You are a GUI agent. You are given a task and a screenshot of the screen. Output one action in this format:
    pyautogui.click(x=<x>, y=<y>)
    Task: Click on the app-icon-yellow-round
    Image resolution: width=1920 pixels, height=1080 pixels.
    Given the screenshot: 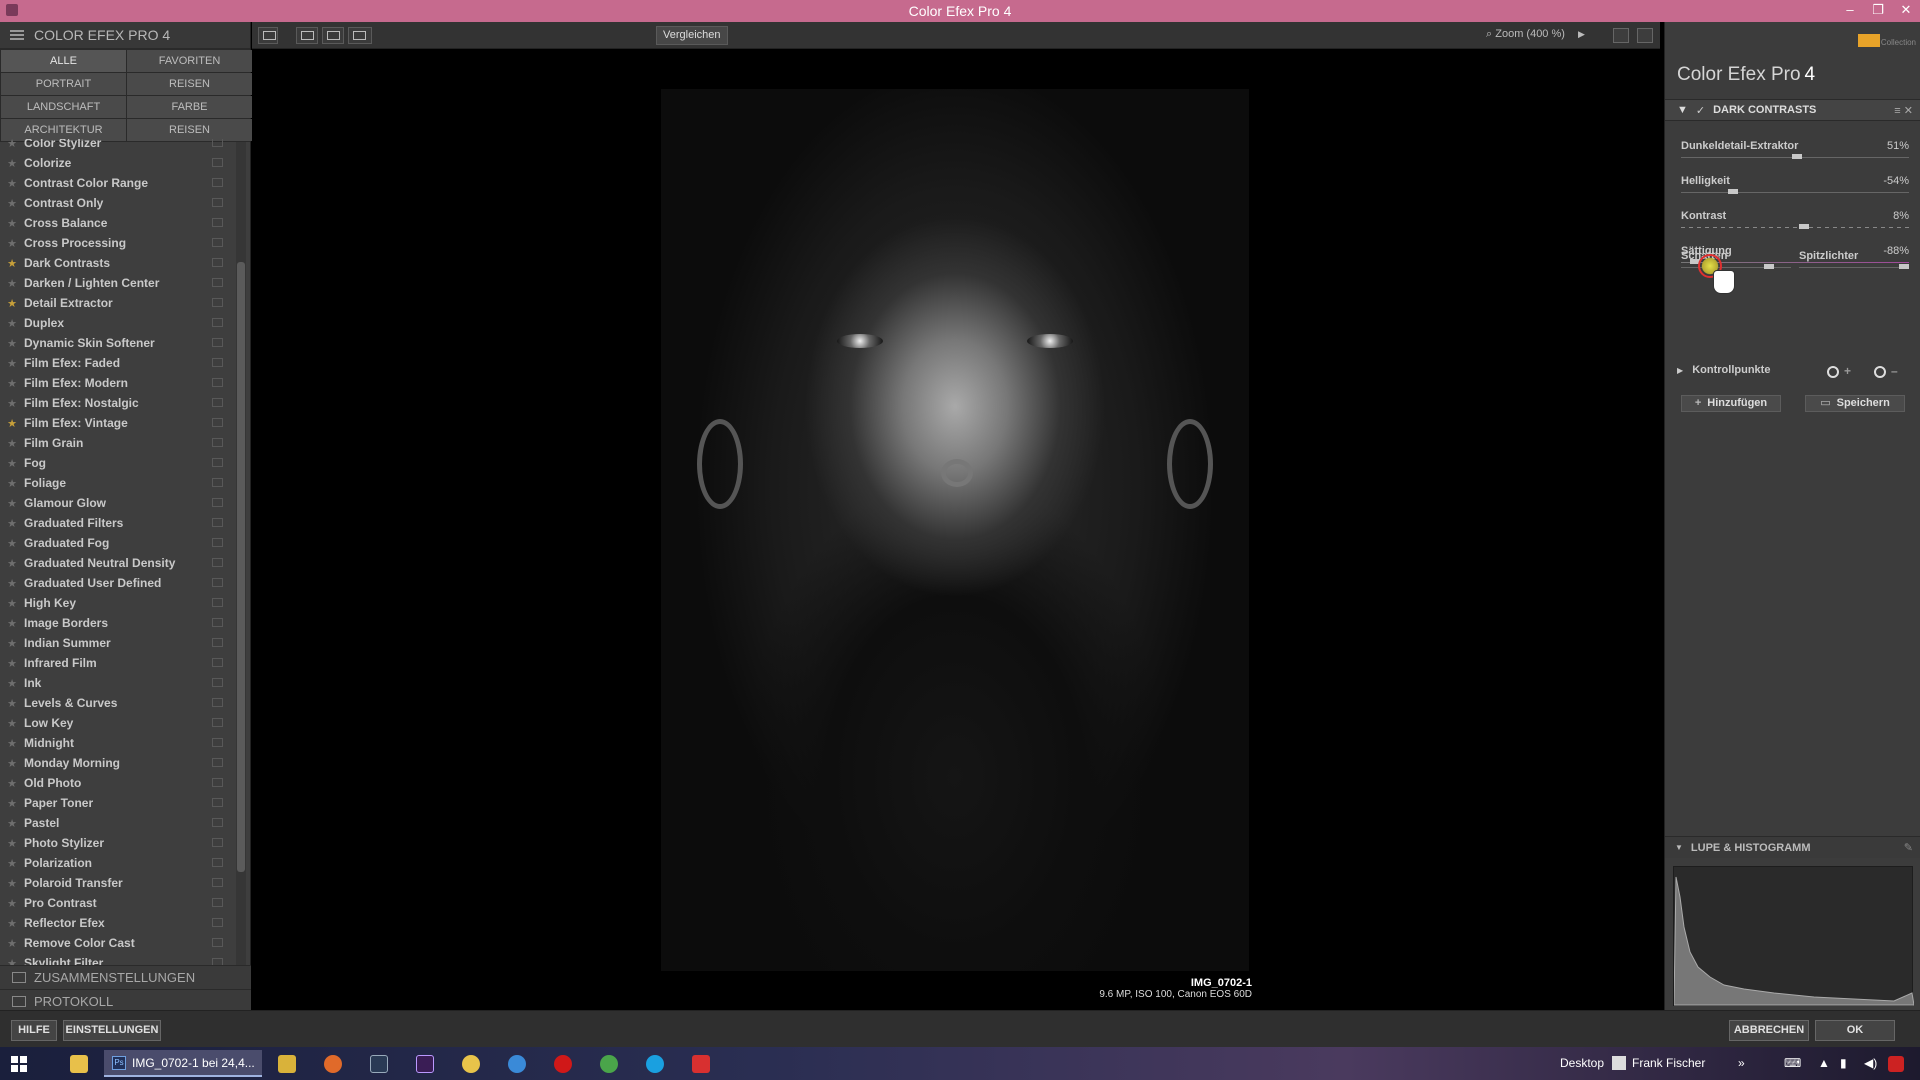 What is the action you would take?
    pyautogui.click(x=471, y=1064)
    